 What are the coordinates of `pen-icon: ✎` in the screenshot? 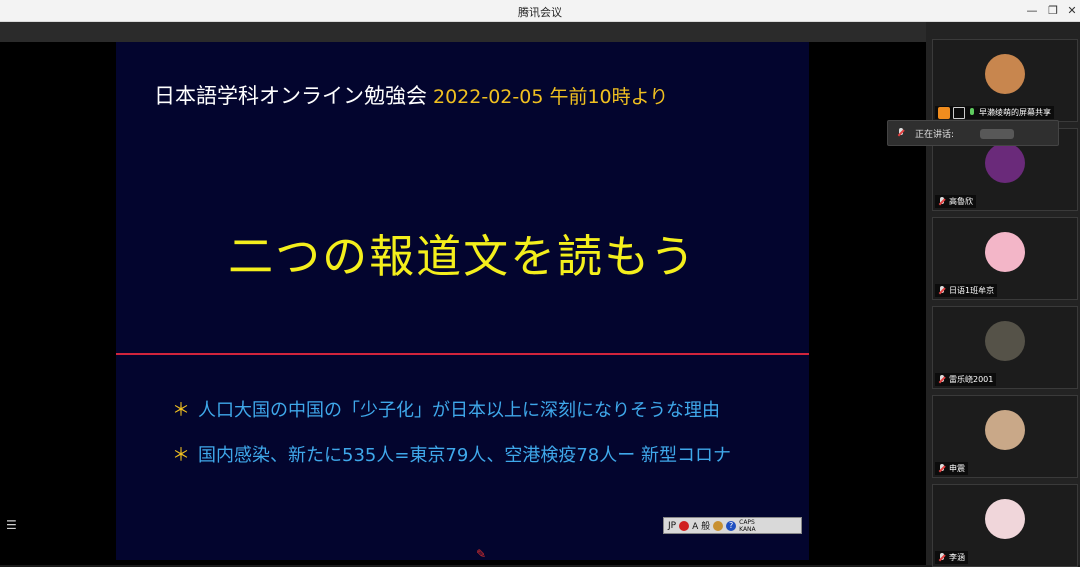 It's located at (482, 554).